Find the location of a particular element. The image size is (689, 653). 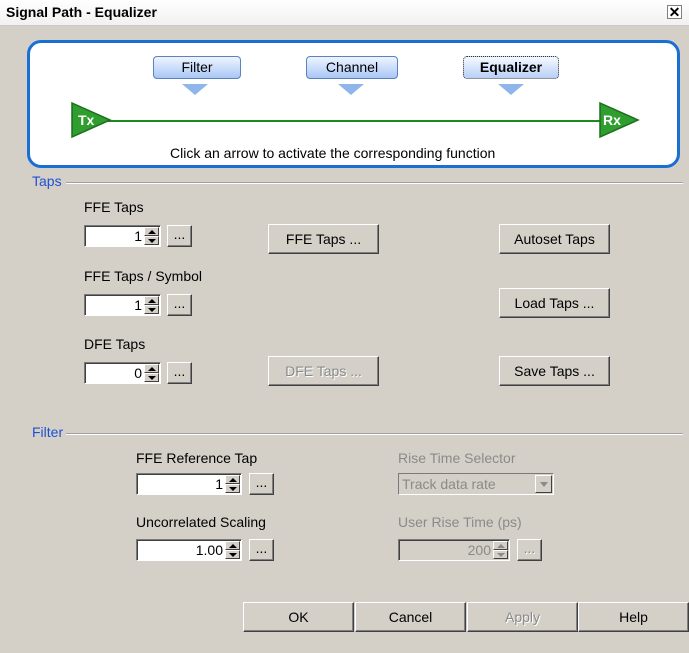

ffe-reference-tap-label: FFE Reference Tap is located at coordinates (197, 458).